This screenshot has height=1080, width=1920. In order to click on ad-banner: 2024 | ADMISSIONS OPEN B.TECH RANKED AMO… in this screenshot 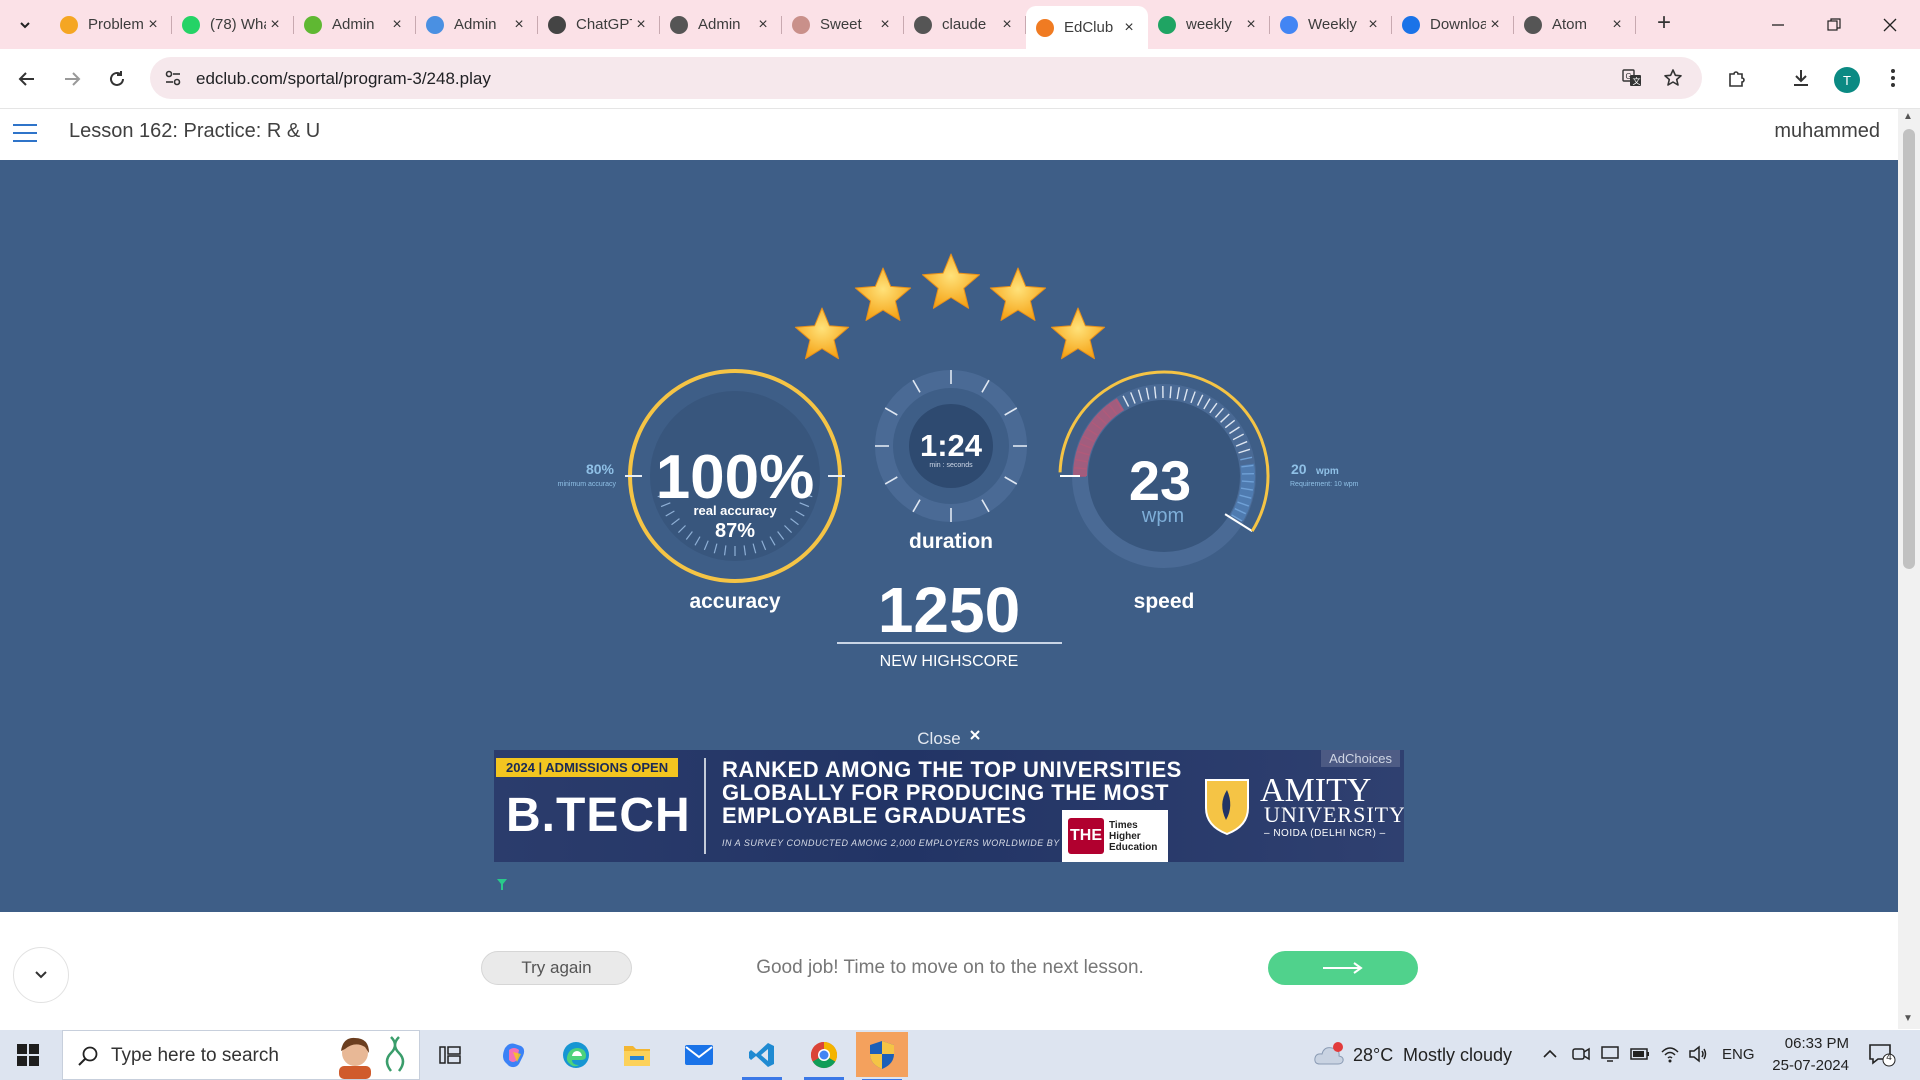, I will do `click(949, 806)`.